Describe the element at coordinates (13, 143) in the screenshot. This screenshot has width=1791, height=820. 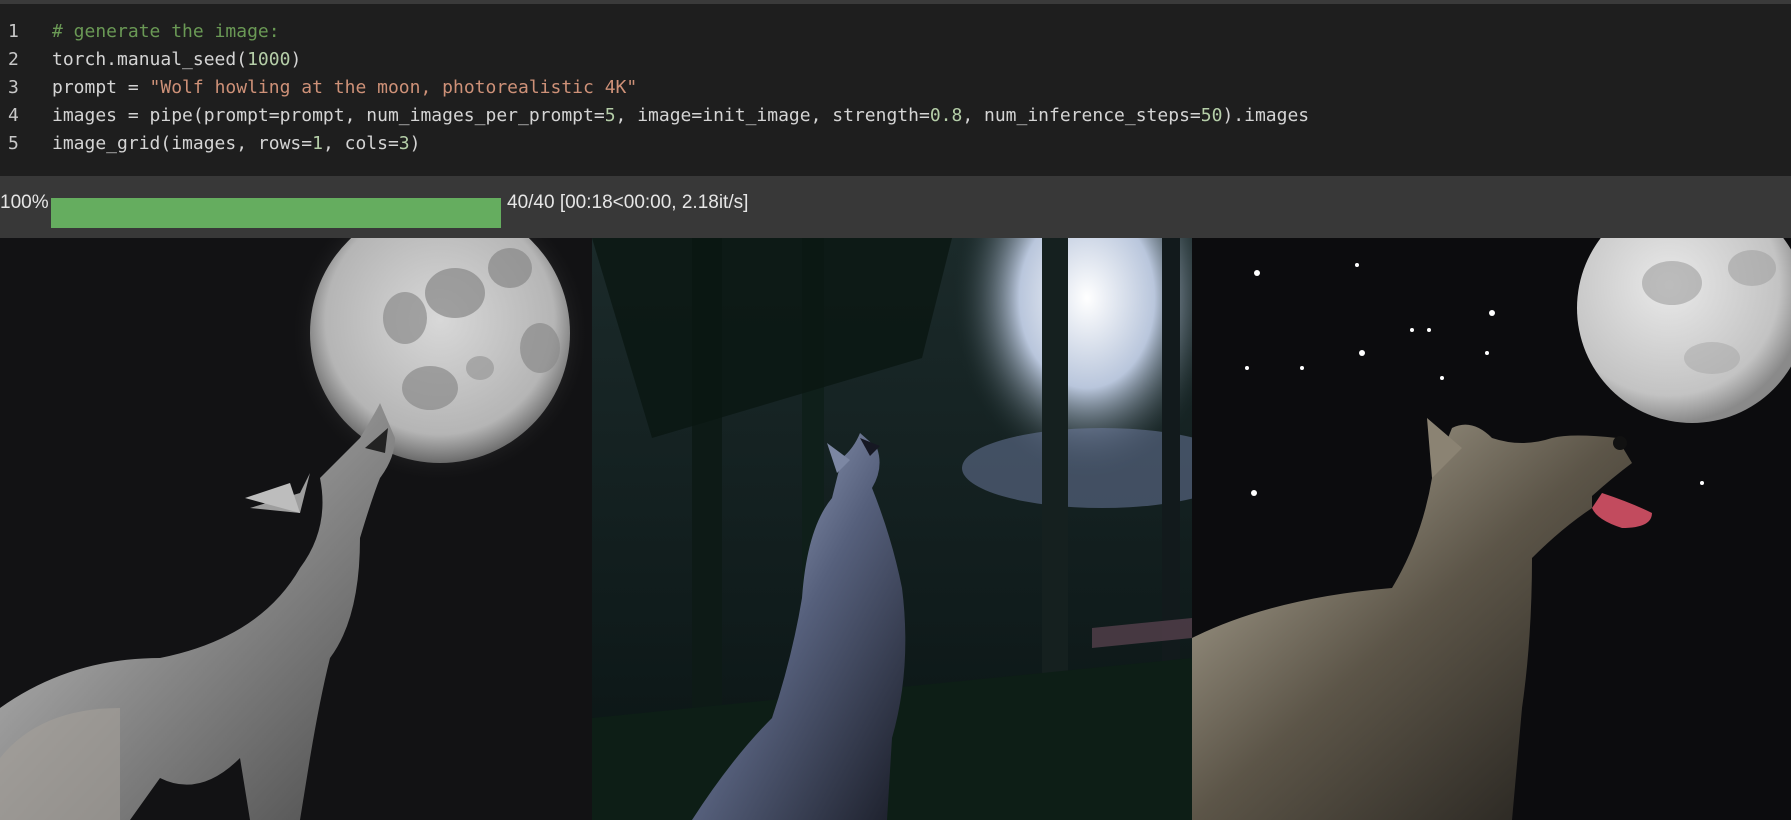
I see `line-number: 5` at that location.